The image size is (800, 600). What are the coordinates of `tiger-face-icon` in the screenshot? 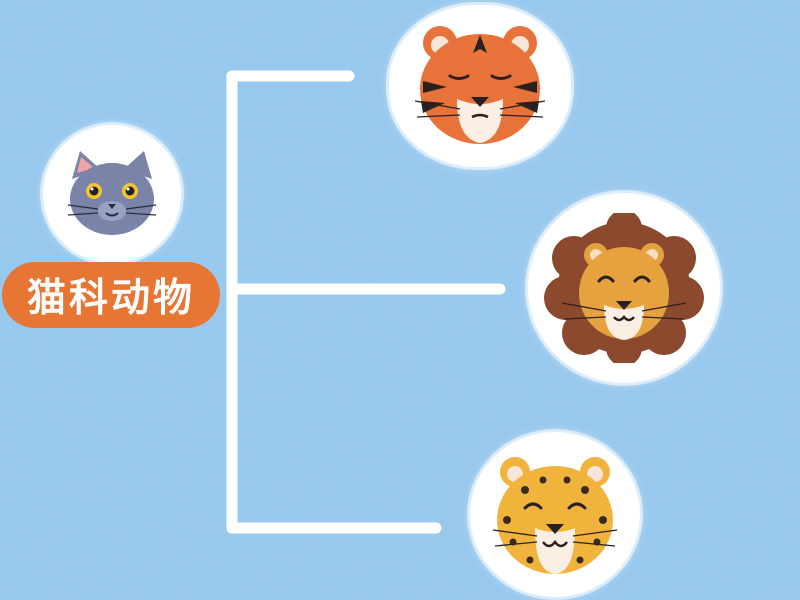 It's located at (480, 85).